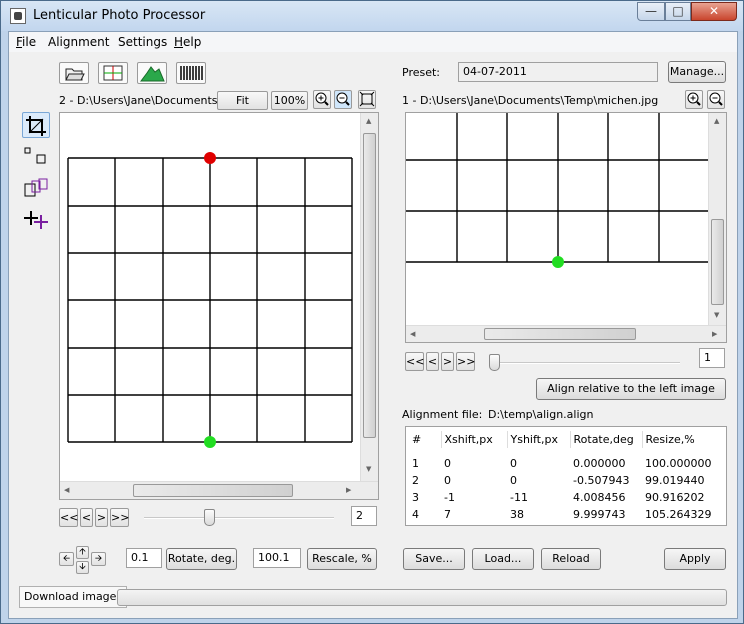  I want to click on crop-tool, so click(36, 125).